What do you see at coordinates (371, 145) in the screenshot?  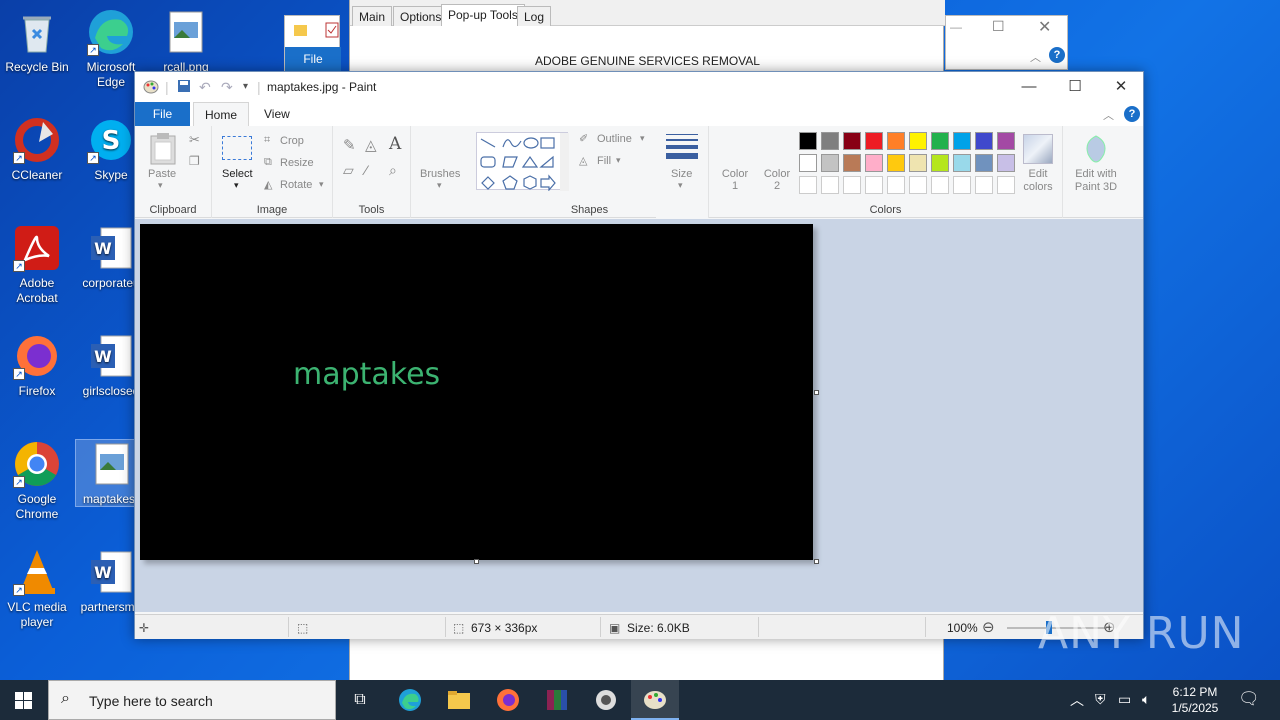 I see `fill-bucket-icon: ◬` at bounding box center [371, 145].